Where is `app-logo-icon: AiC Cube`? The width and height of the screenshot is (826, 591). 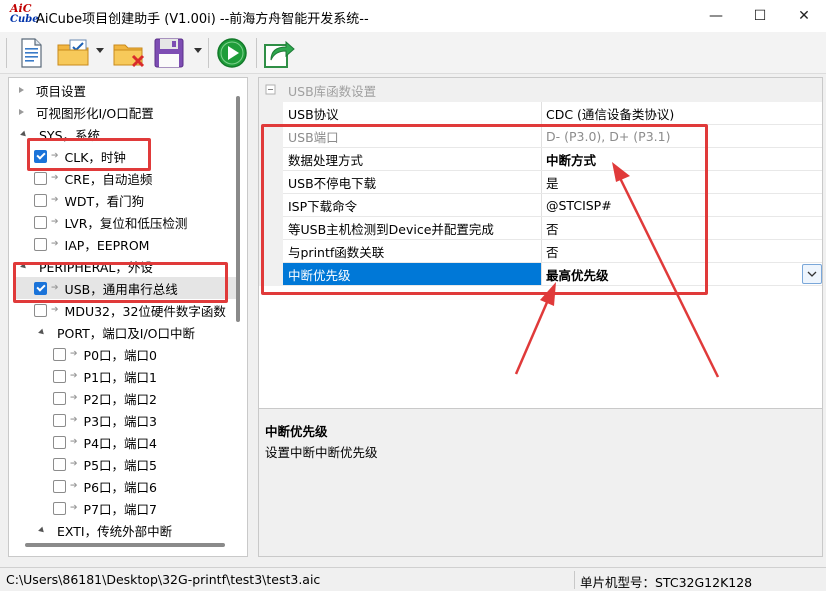 app-logo-icon: AiC Cube is located at coordinates (24, 13).